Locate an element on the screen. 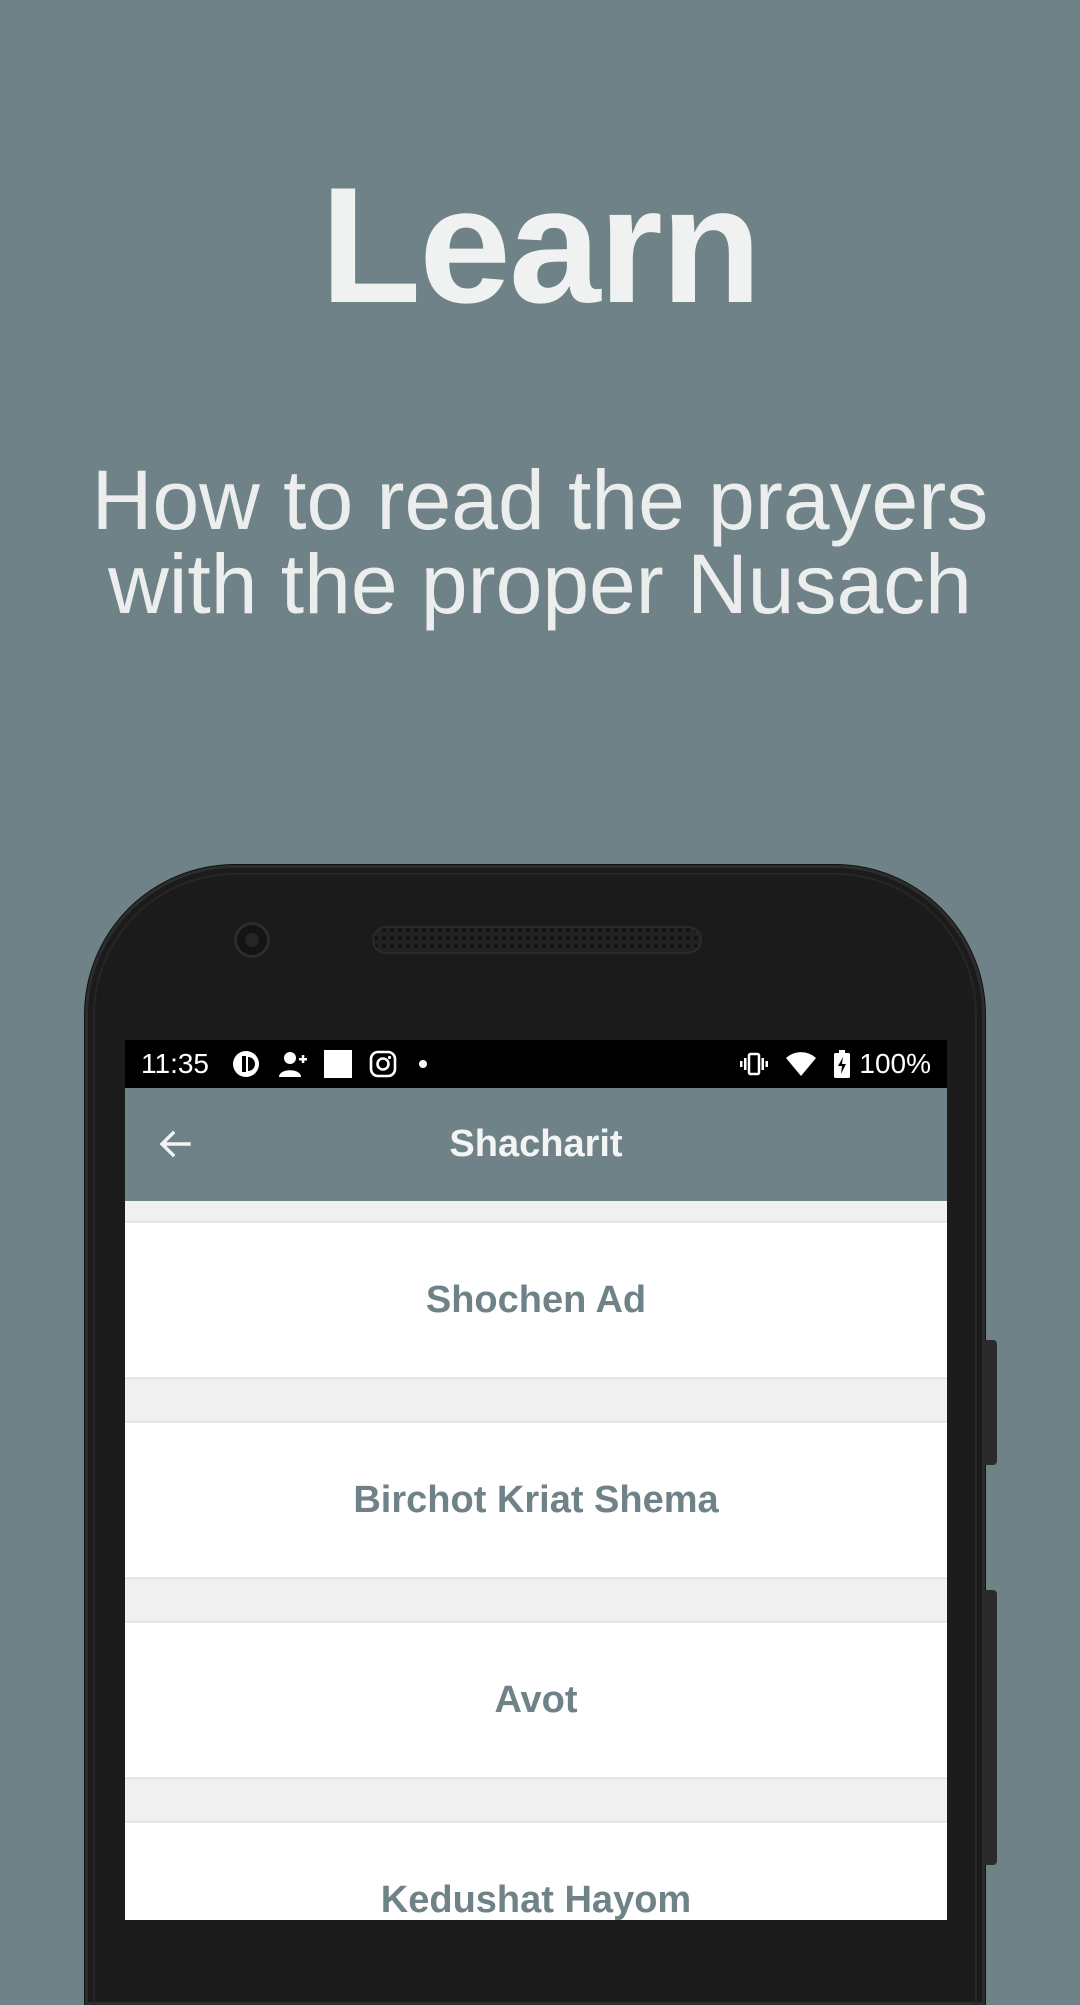 Image resolution: width=1080 pixels, height=2005 pixels. battery-charging-icon is located at coordinates (842, 1064).